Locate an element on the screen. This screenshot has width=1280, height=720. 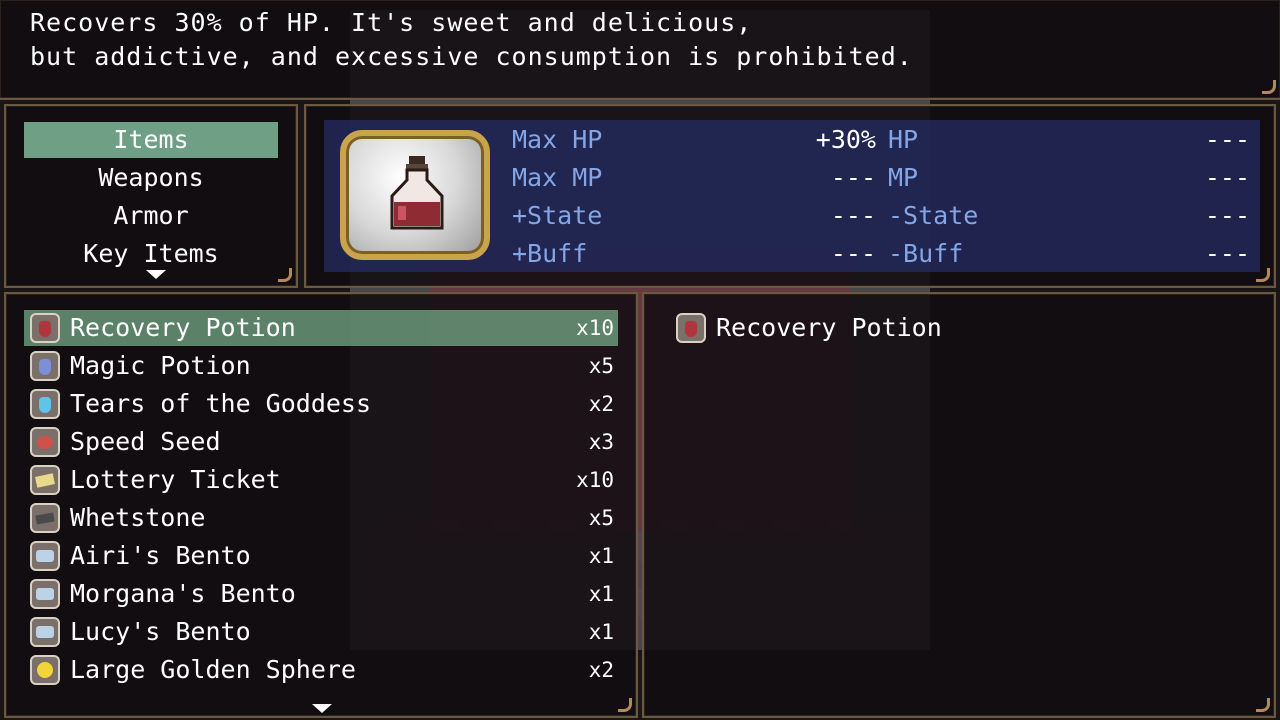
stat-label-max-hp: Max HP is located at coordinates (557, 139).